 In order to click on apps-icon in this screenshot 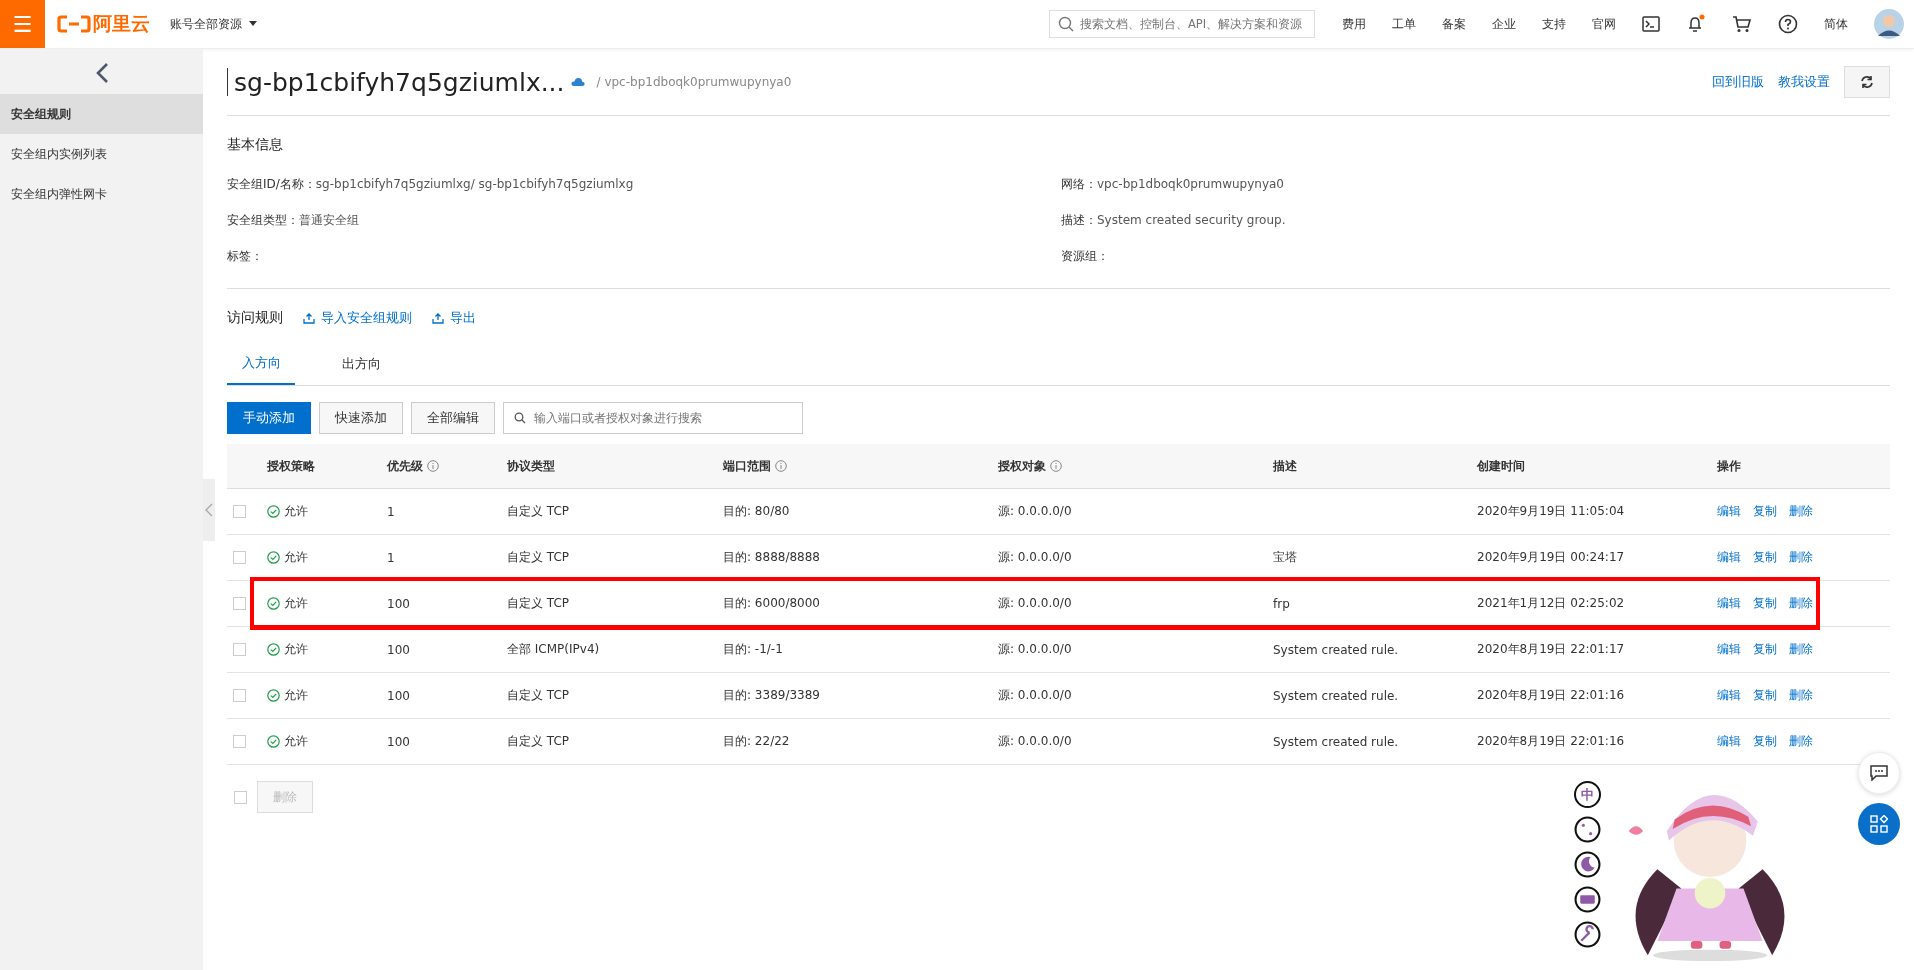, I will do `click(1879, 824)`.